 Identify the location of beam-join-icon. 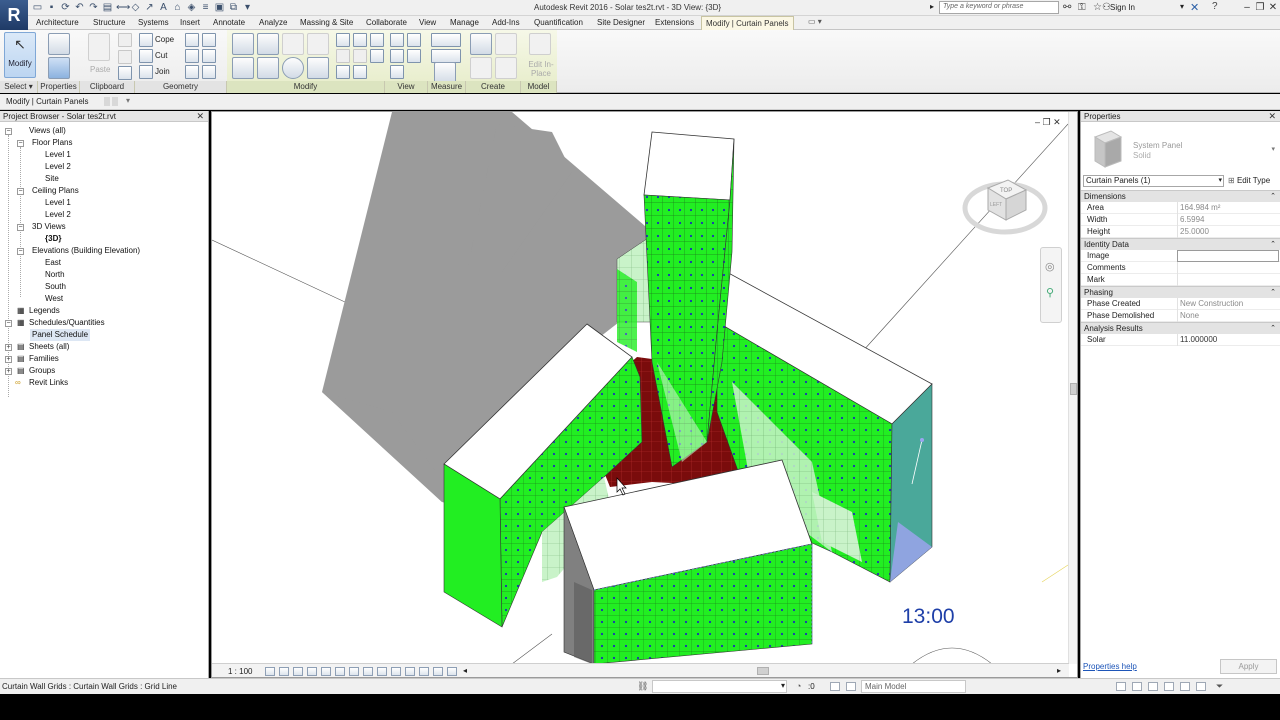
(192, 72).